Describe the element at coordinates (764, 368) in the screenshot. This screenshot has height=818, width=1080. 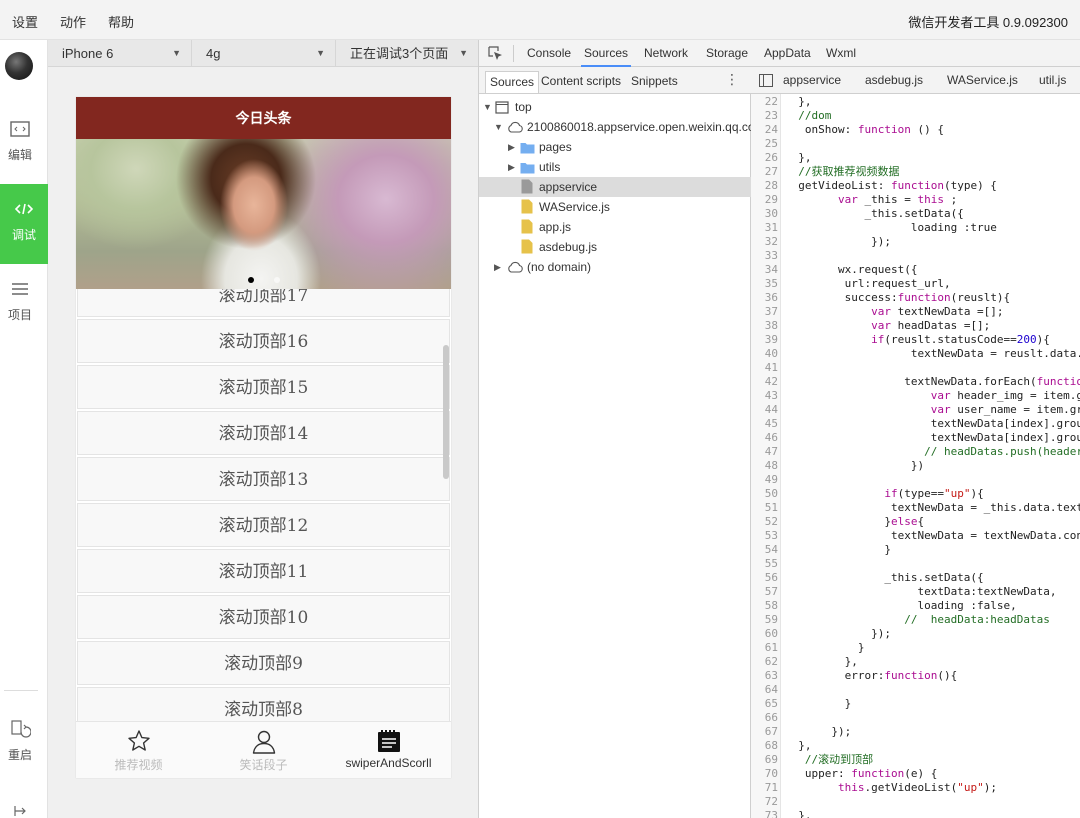
I see `line-number: 41` at that location.